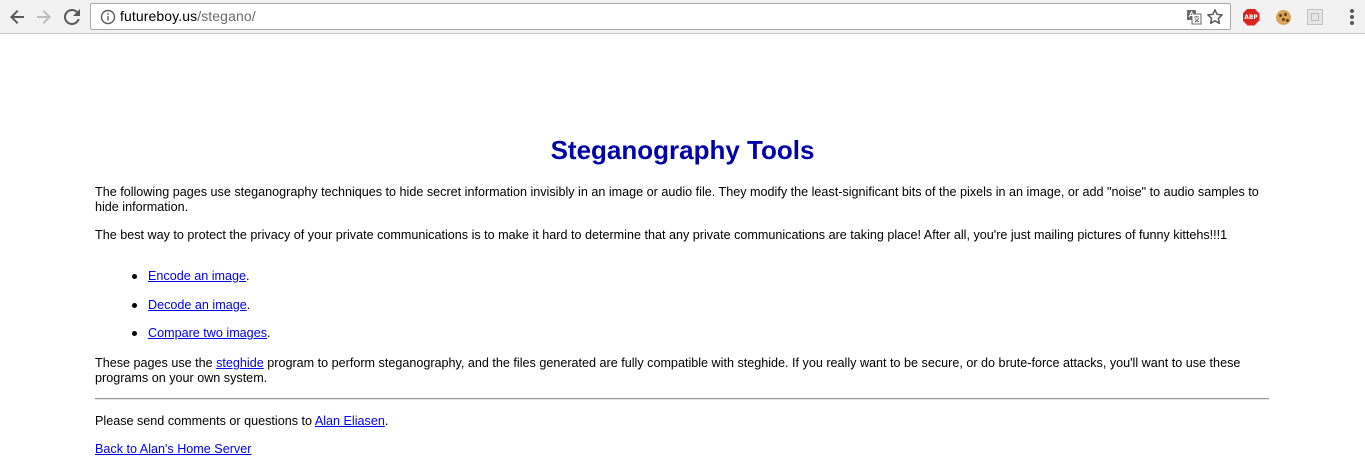 The image size is (1365, 457). What do you see at coordinates (197, 276) in the screenshot?
I see `encode-image-link: Encode an image` at bounding box center [197, 276].